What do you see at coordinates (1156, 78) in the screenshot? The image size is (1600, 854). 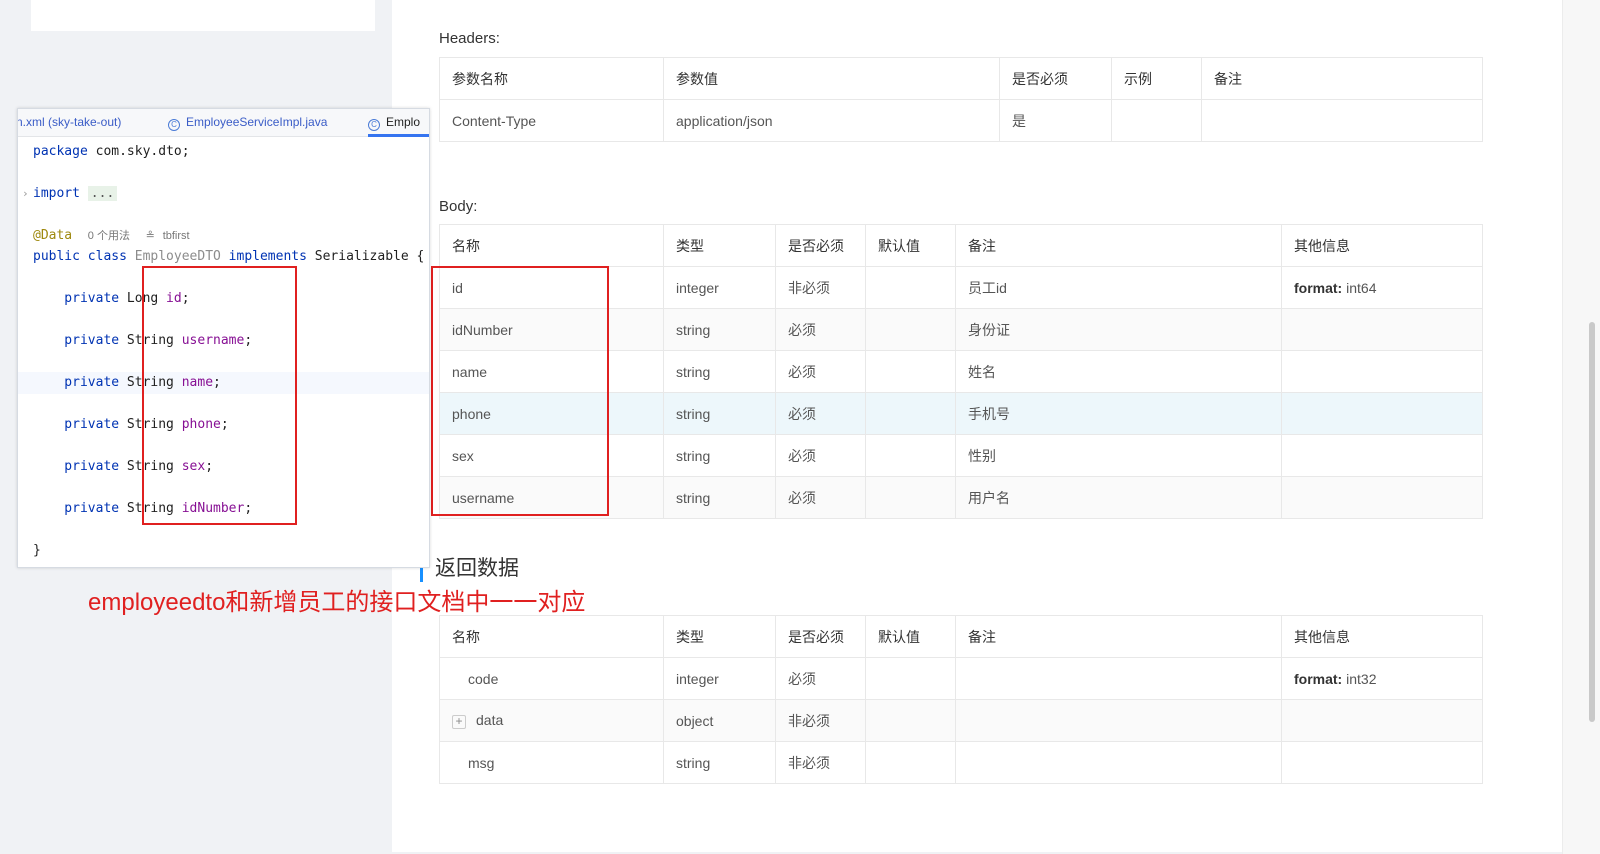 I see `col-header: 示例` at bounding box center [1156, 78].